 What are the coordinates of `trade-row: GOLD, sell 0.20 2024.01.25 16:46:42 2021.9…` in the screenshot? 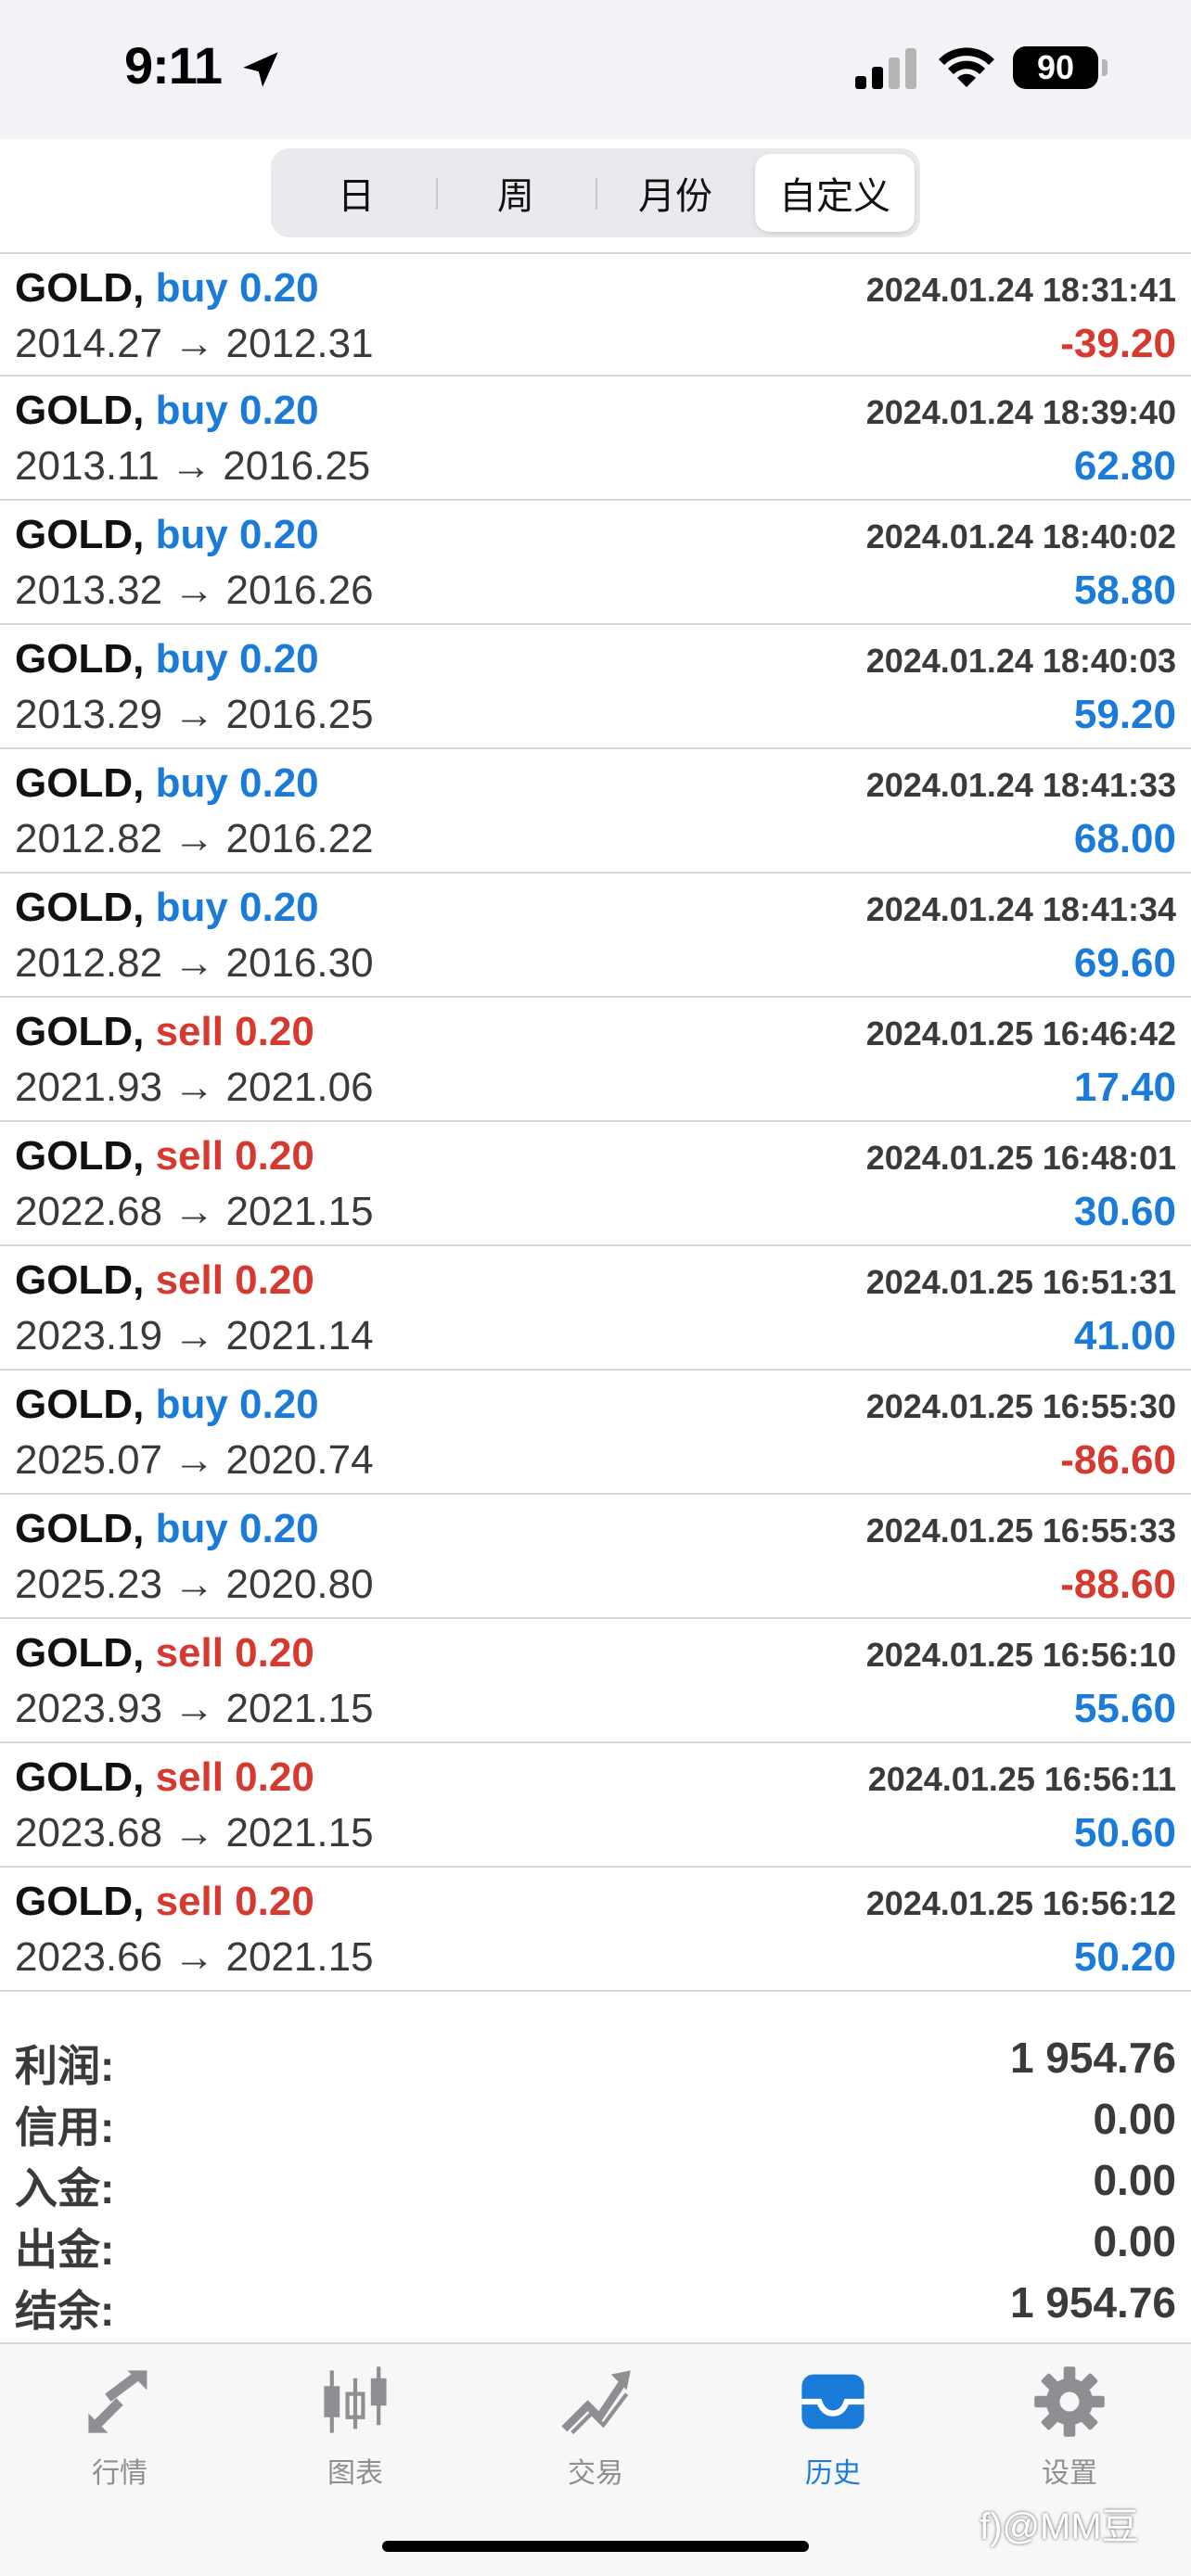 It's located at (595, 1060).